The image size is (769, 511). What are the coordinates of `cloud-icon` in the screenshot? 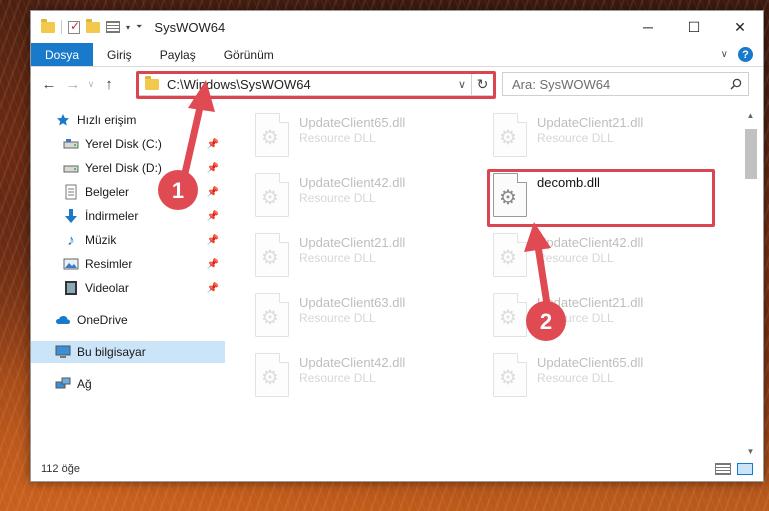 It's located at (63, 320).